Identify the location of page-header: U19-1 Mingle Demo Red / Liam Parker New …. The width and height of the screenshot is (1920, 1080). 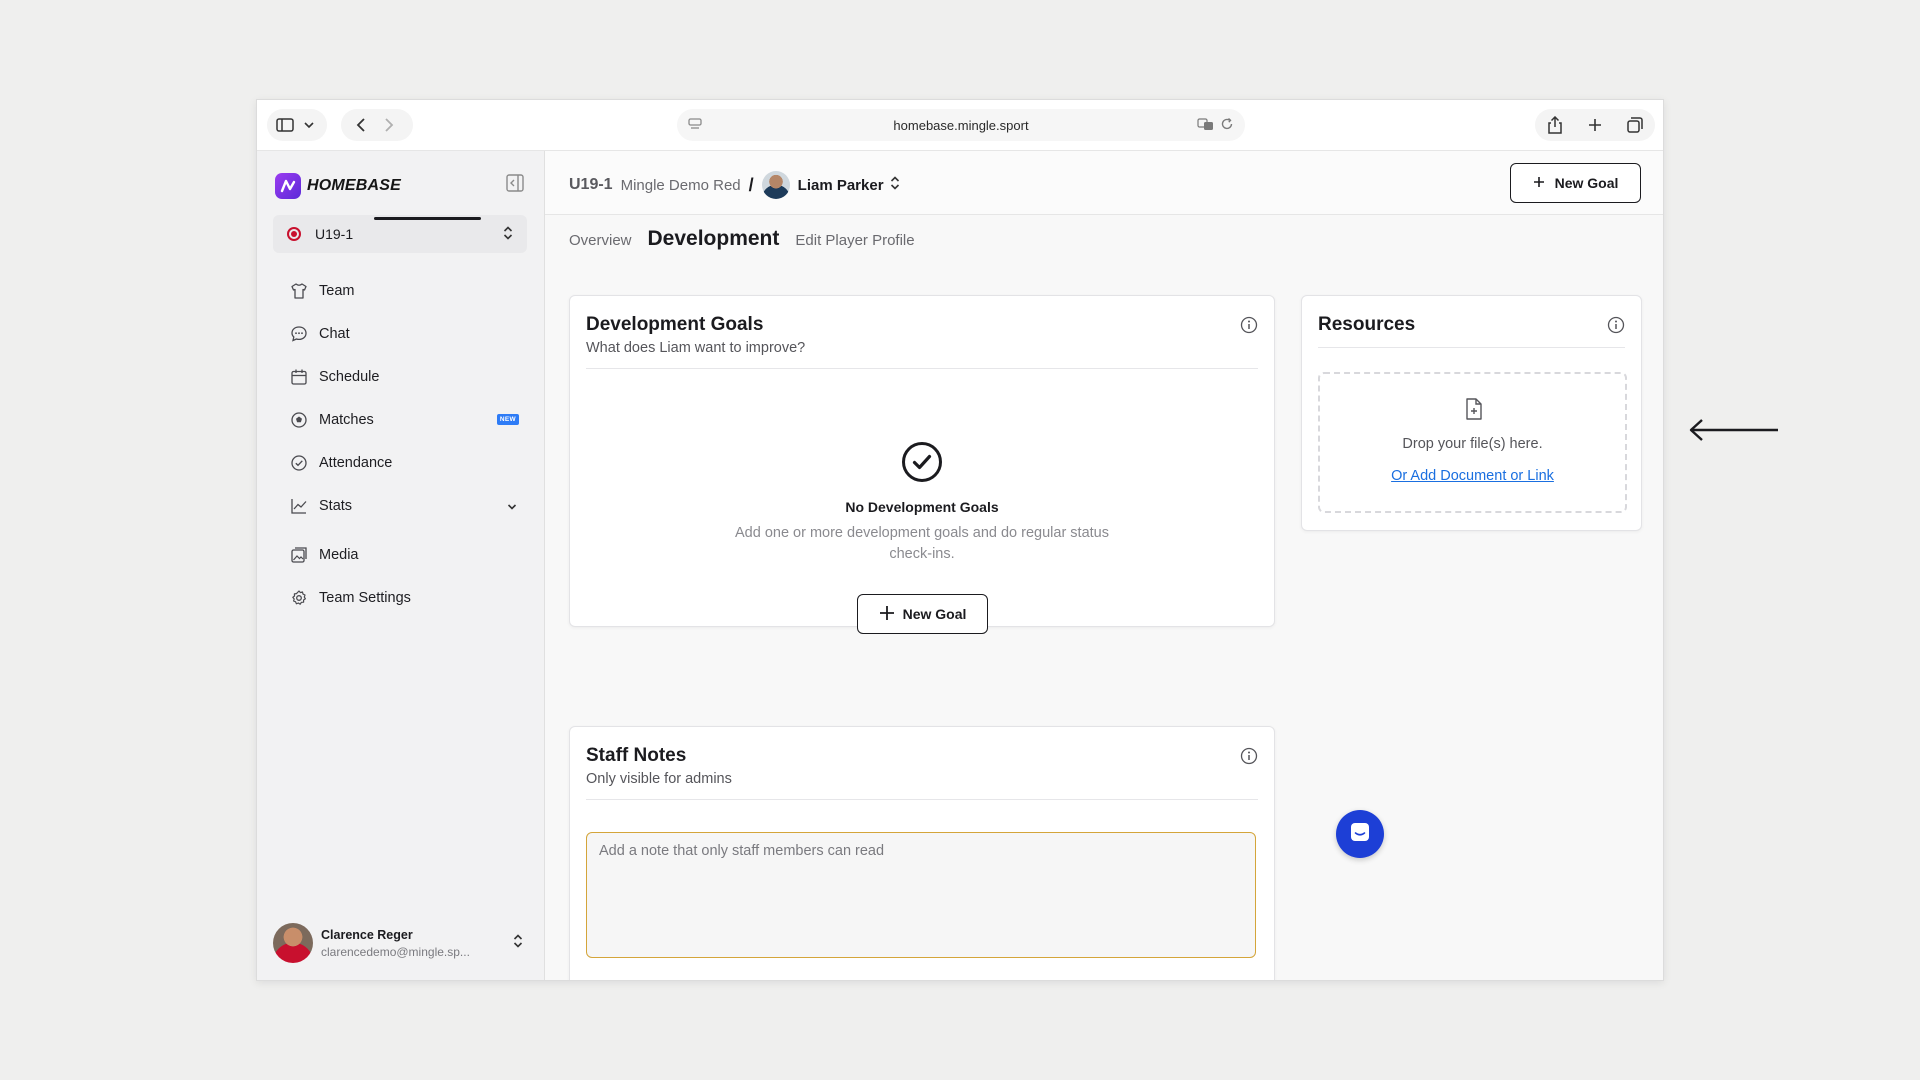
(1104, 183).